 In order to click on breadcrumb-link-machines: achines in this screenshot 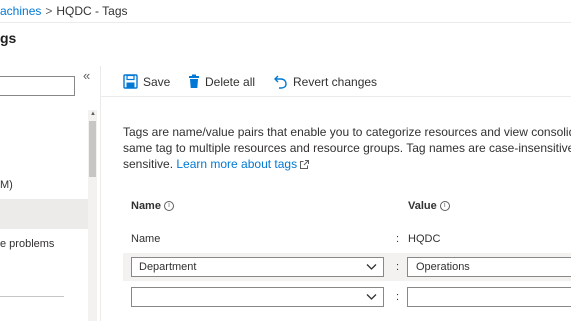, I will do `click(20, 11)`.